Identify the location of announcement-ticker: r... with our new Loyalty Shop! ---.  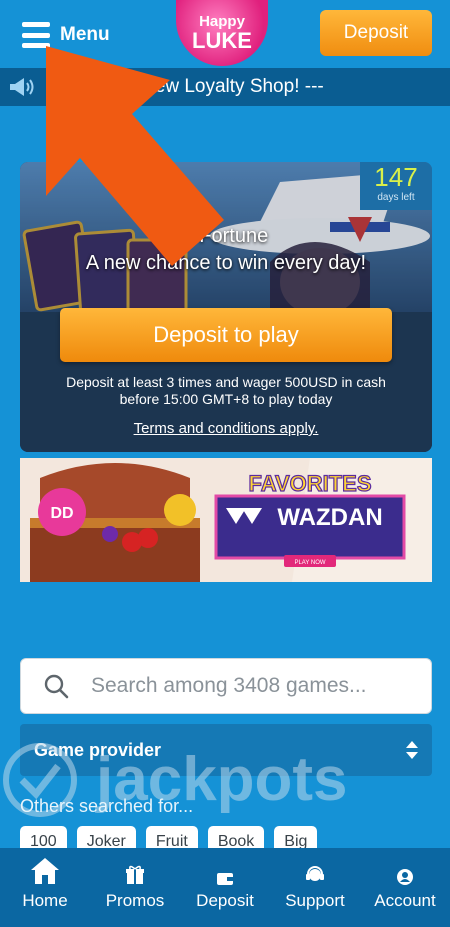
(225, 87).